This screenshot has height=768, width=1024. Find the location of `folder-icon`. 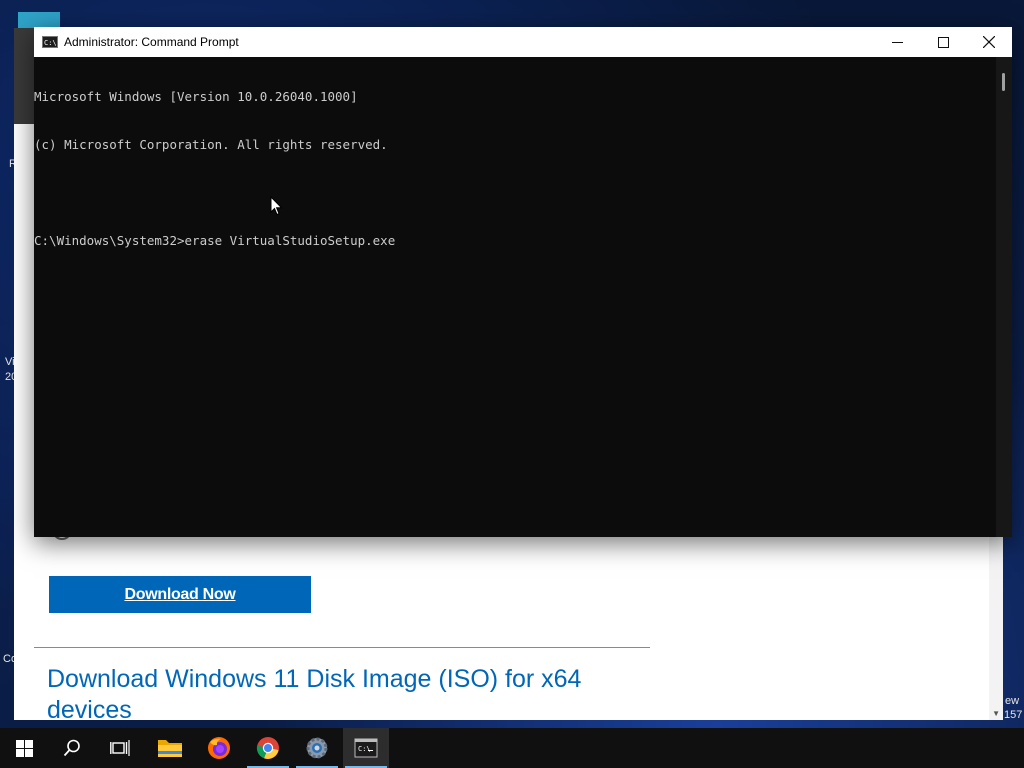

folder-icon is located at coordinates (170, 748).